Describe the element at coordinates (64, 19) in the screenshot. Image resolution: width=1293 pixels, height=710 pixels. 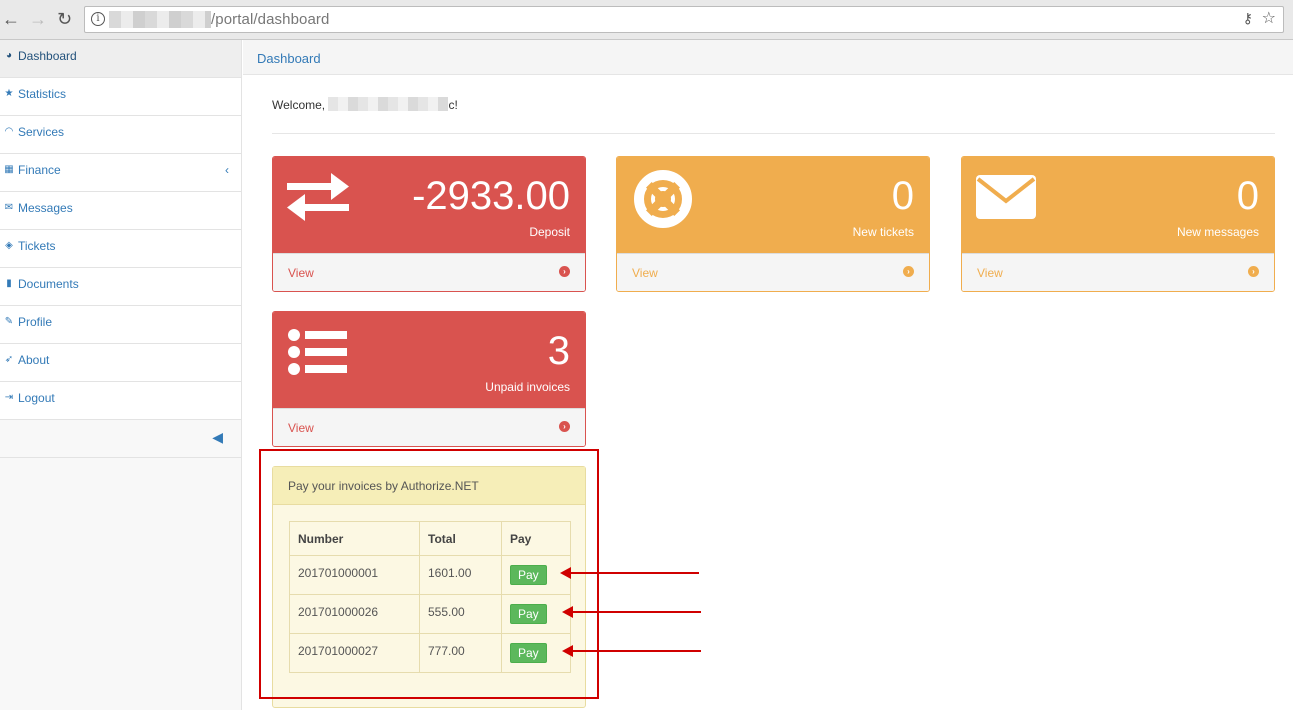
I see `reload-icon: ↻` at that location.